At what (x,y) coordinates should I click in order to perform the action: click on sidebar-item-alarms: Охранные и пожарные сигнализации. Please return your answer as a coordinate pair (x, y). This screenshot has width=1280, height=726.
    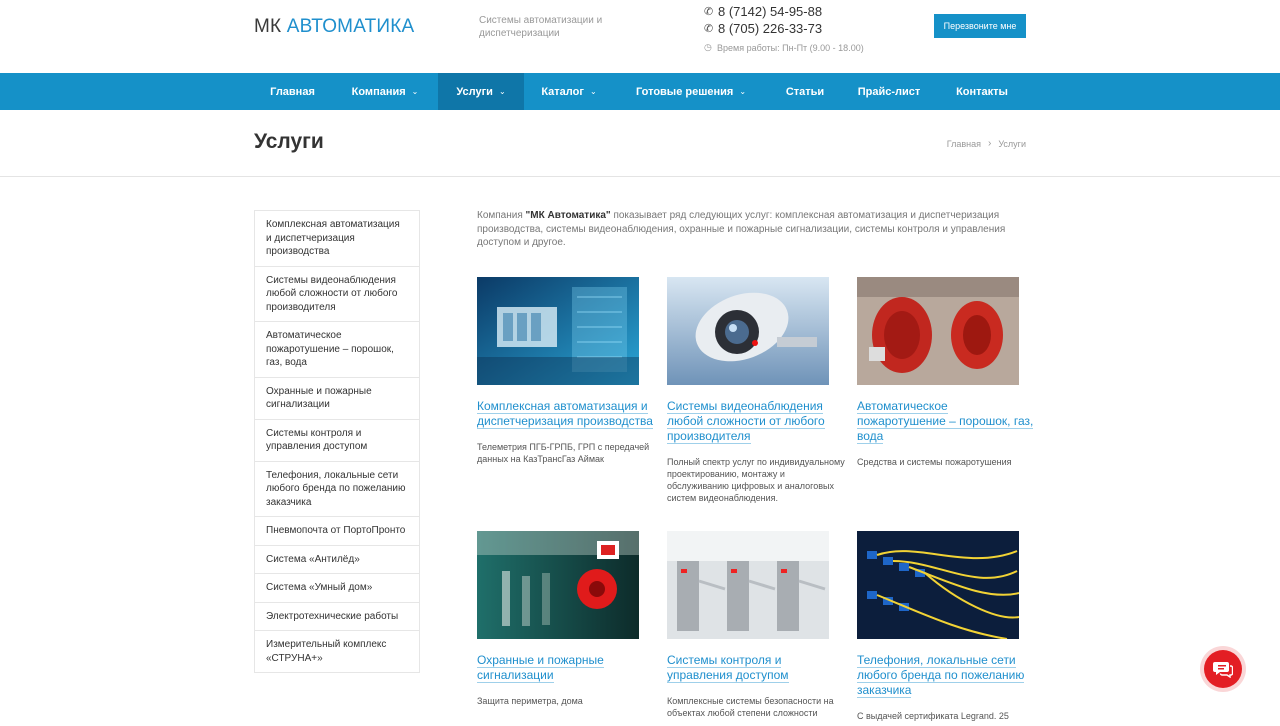
    Looking at the image, I should click on (337, 399).